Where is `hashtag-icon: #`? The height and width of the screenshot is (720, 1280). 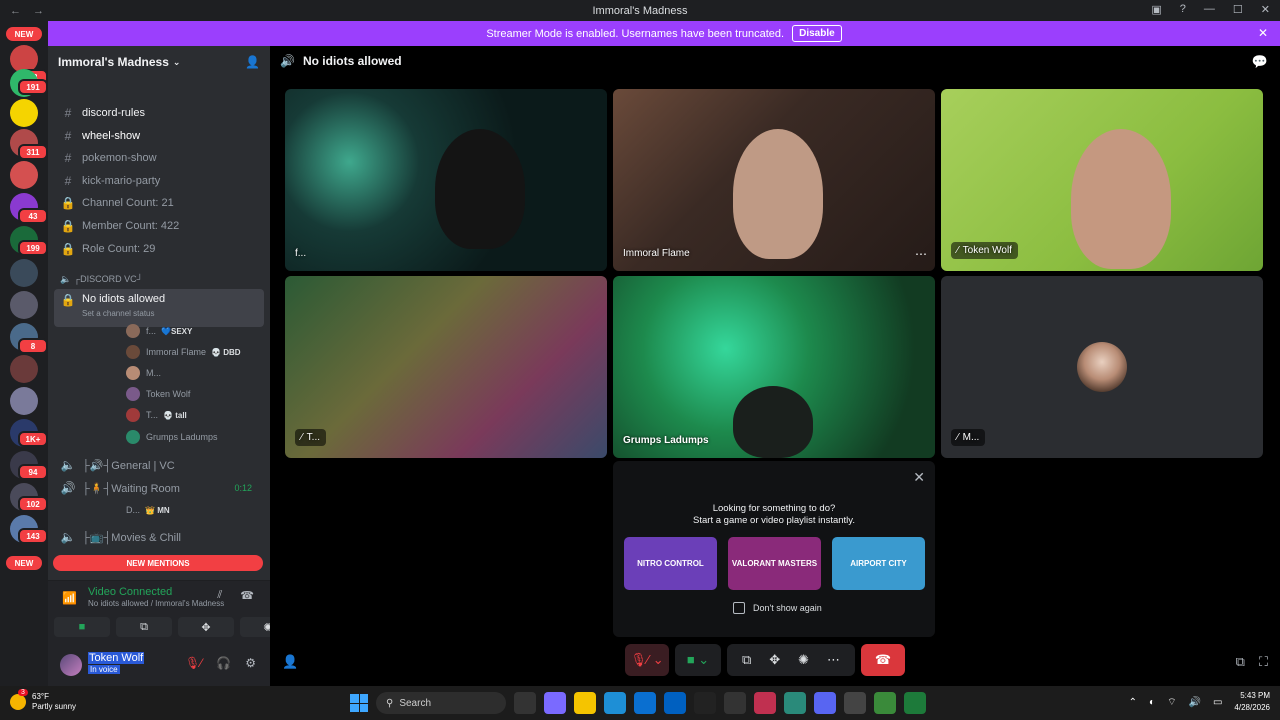 hashtag-icon: # is located at coordinates (68, 113).